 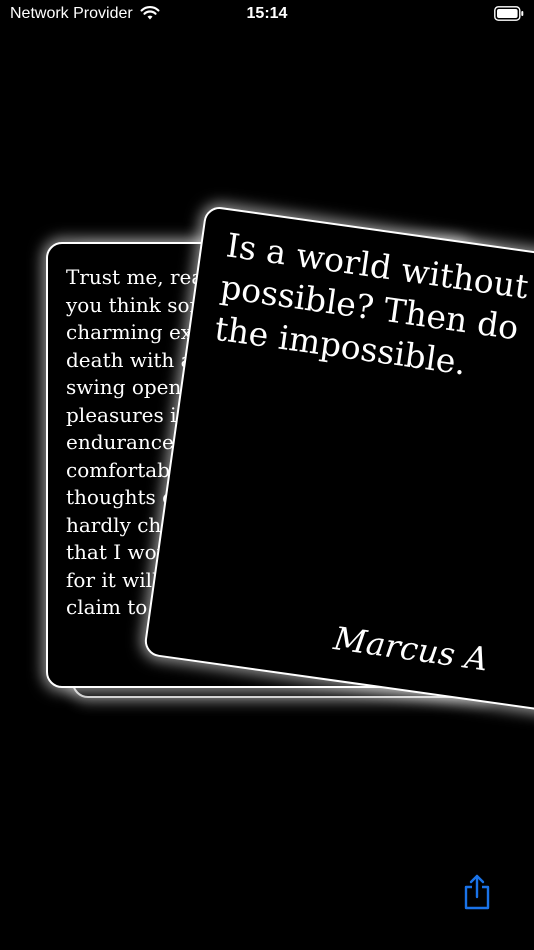 I want to click on quote-author: Marcus A, so click(x=411, y=649).